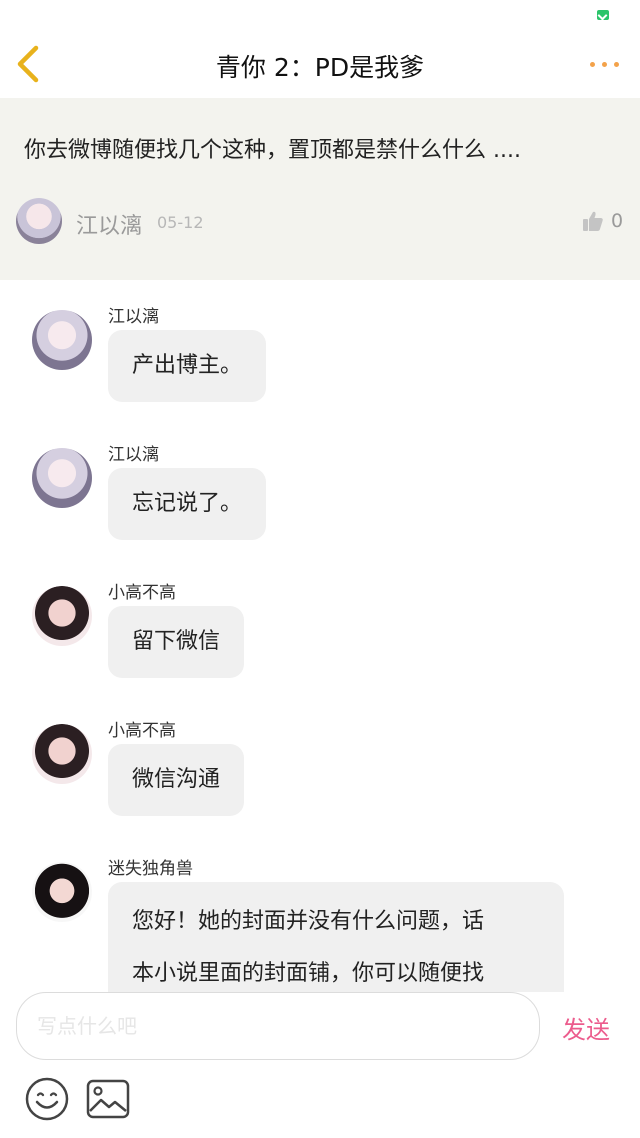 The width and height of the screenshot is (640, 1138). Describe the element at coordinates (308, 973) in the screenshot. I see `message-line: 本小说里面的封面铺，你可以随便找` at that location.